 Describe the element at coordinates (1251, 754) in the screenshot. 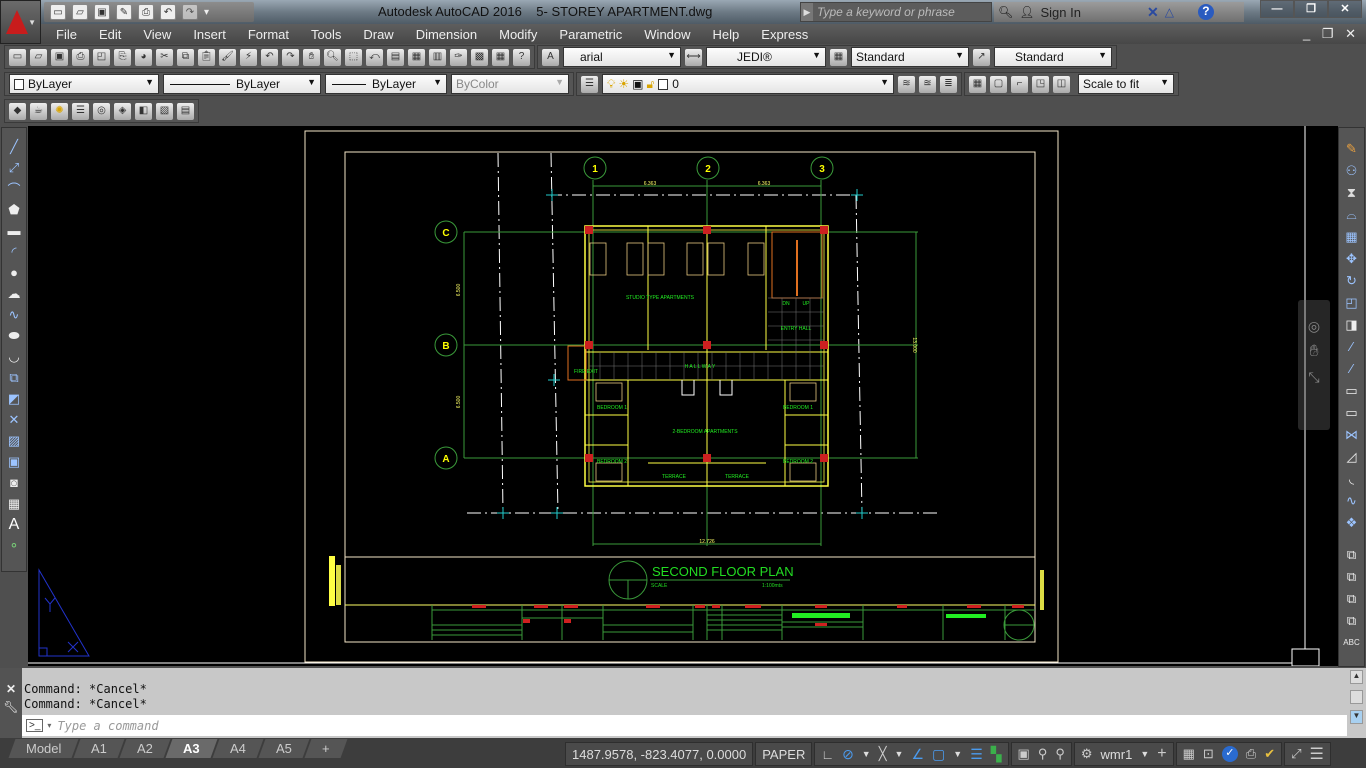

I see `plot-stamp-icon: ⎙` at that location.